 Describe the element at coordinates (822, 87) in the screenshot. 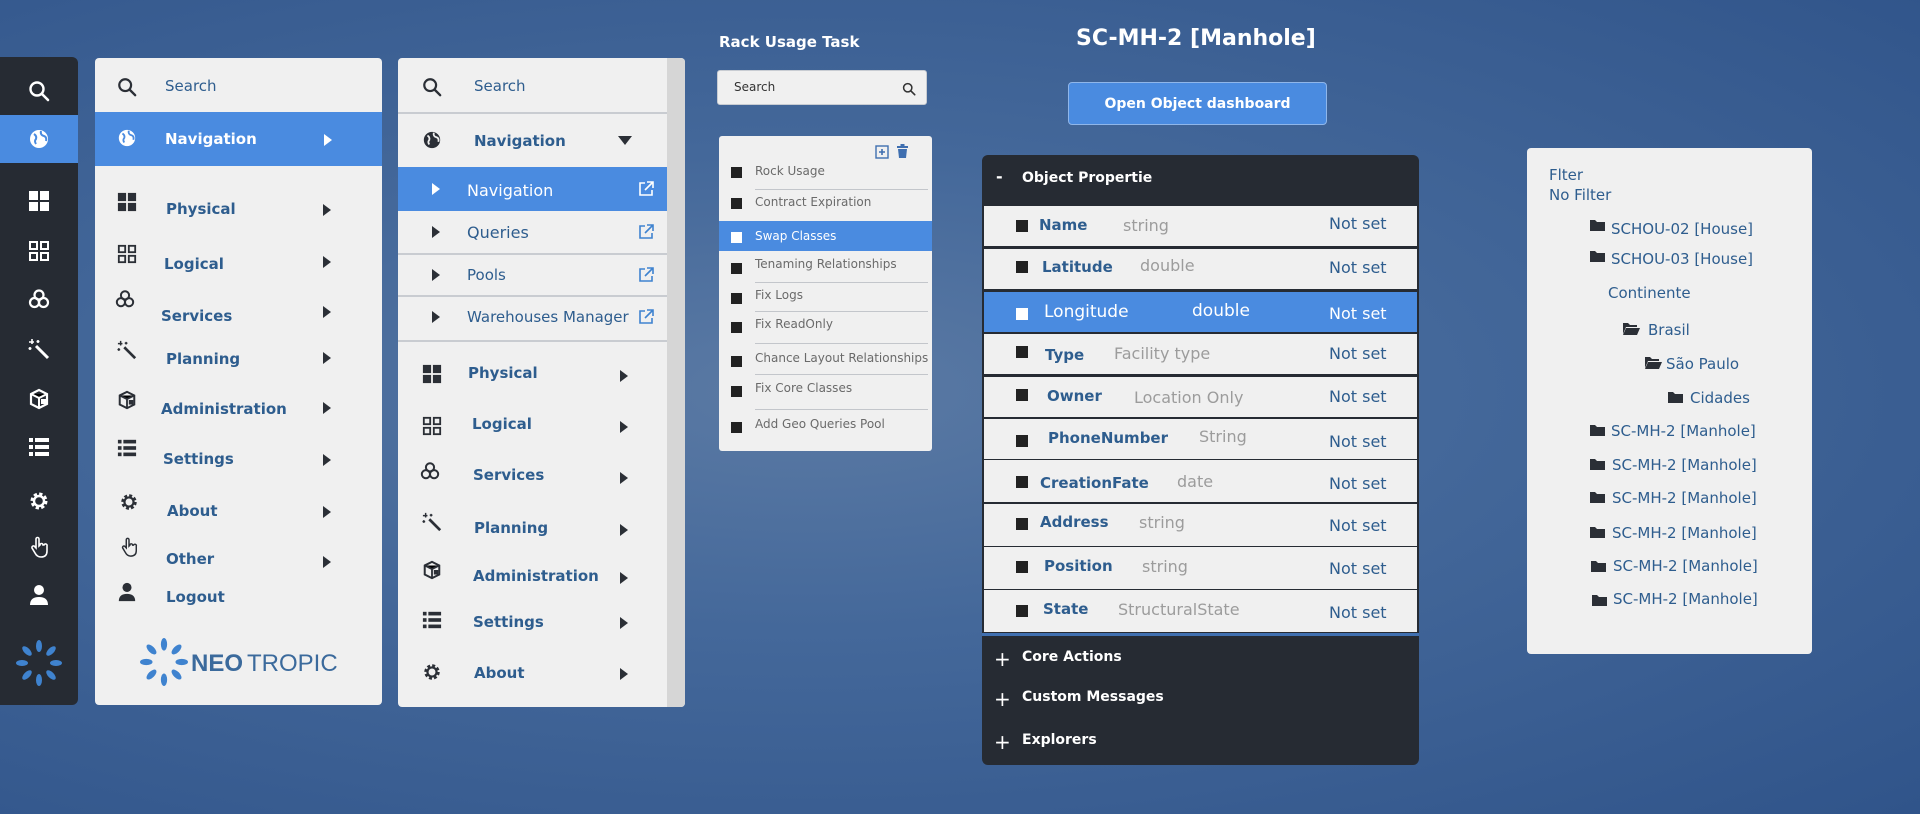

I see `rack-search-input: Search` at that location.